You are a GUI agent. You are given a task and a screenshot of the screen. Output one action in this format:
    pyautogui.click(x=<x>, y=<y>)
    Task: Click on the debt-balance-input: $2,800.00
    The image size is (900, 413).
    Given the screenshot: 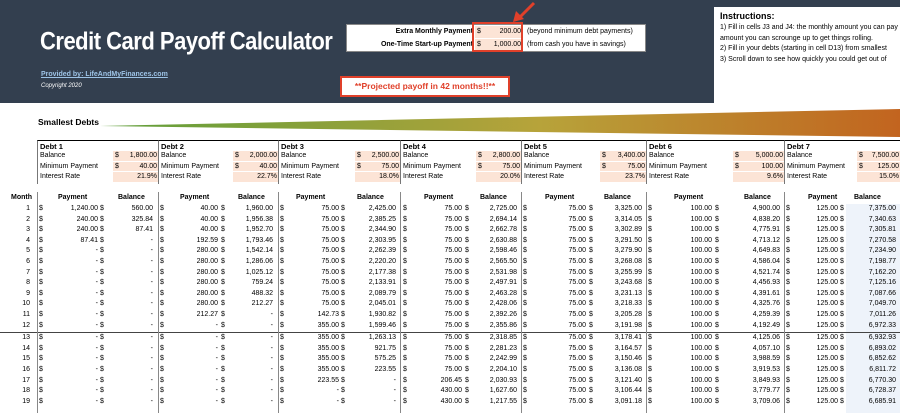 What is the action you would take?
    pyautogui.click(x=499, y=156)
    